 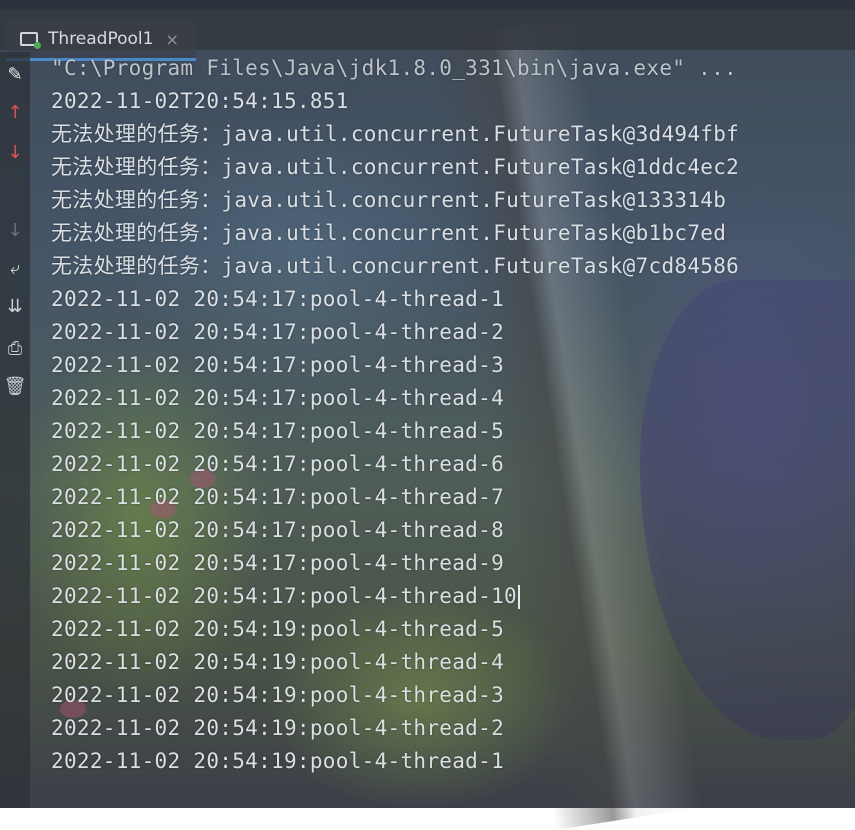 I want to click on console-line: 2022-11-02 20:54:17:pool-4-thread-4, so click(x=278, y=398).